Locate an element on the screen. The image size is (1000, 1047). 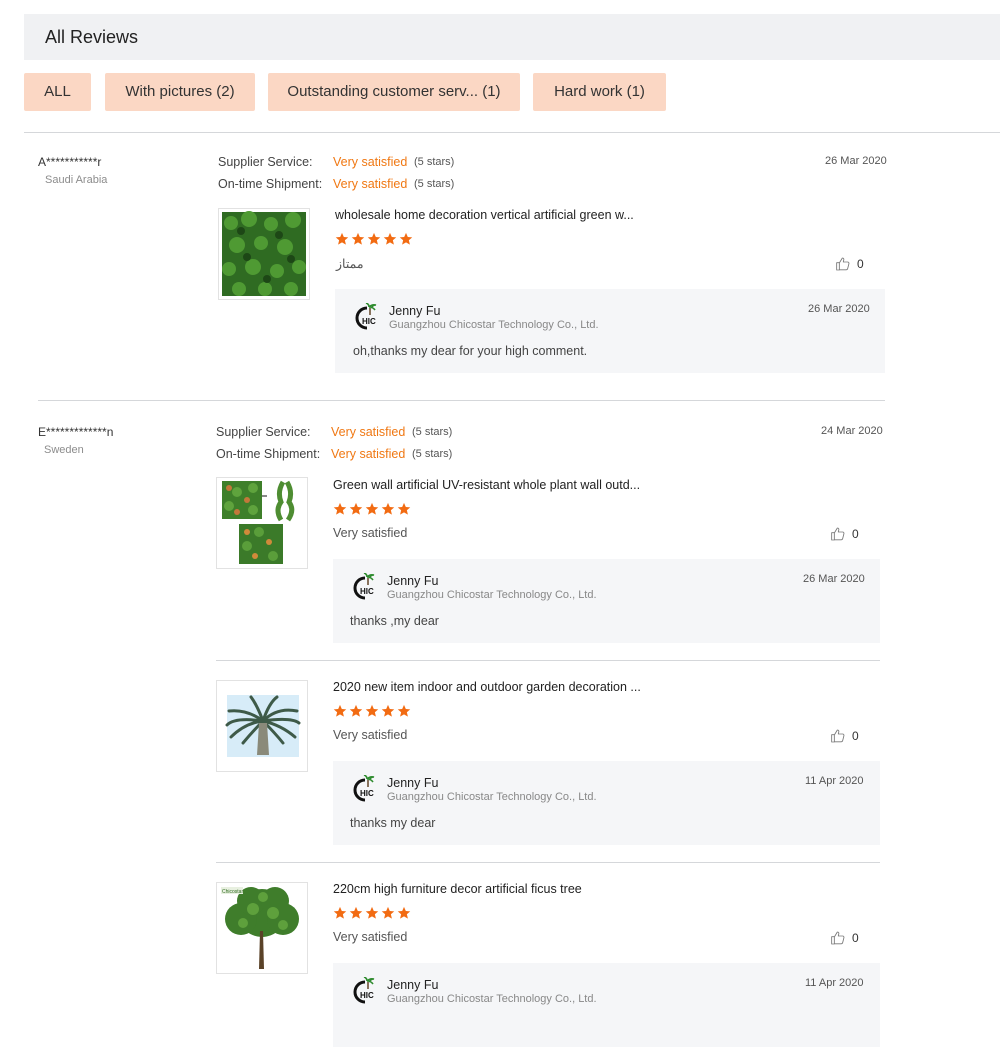
plant-wall-image is located at coordinates (258, 522).